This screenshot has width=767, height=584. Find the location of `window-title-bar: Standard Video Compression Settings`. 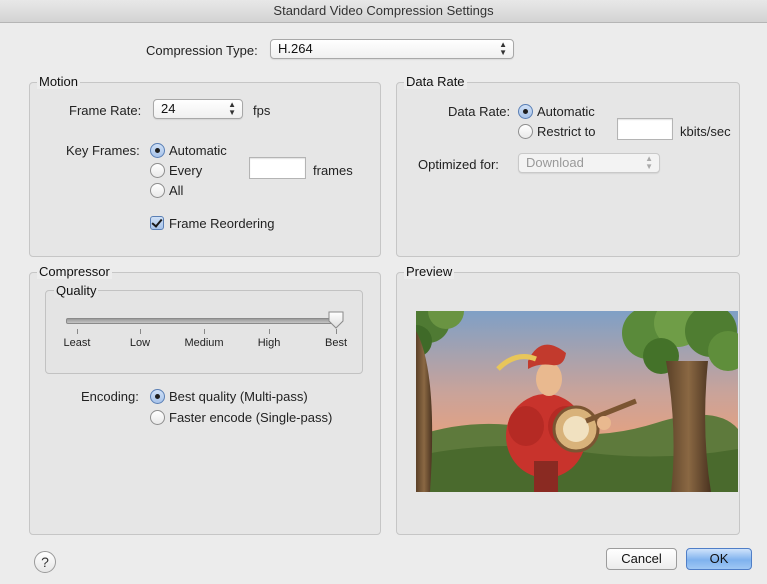

window-title-bar: Standard Video Compression Settings is located at coordinates (383, 11).